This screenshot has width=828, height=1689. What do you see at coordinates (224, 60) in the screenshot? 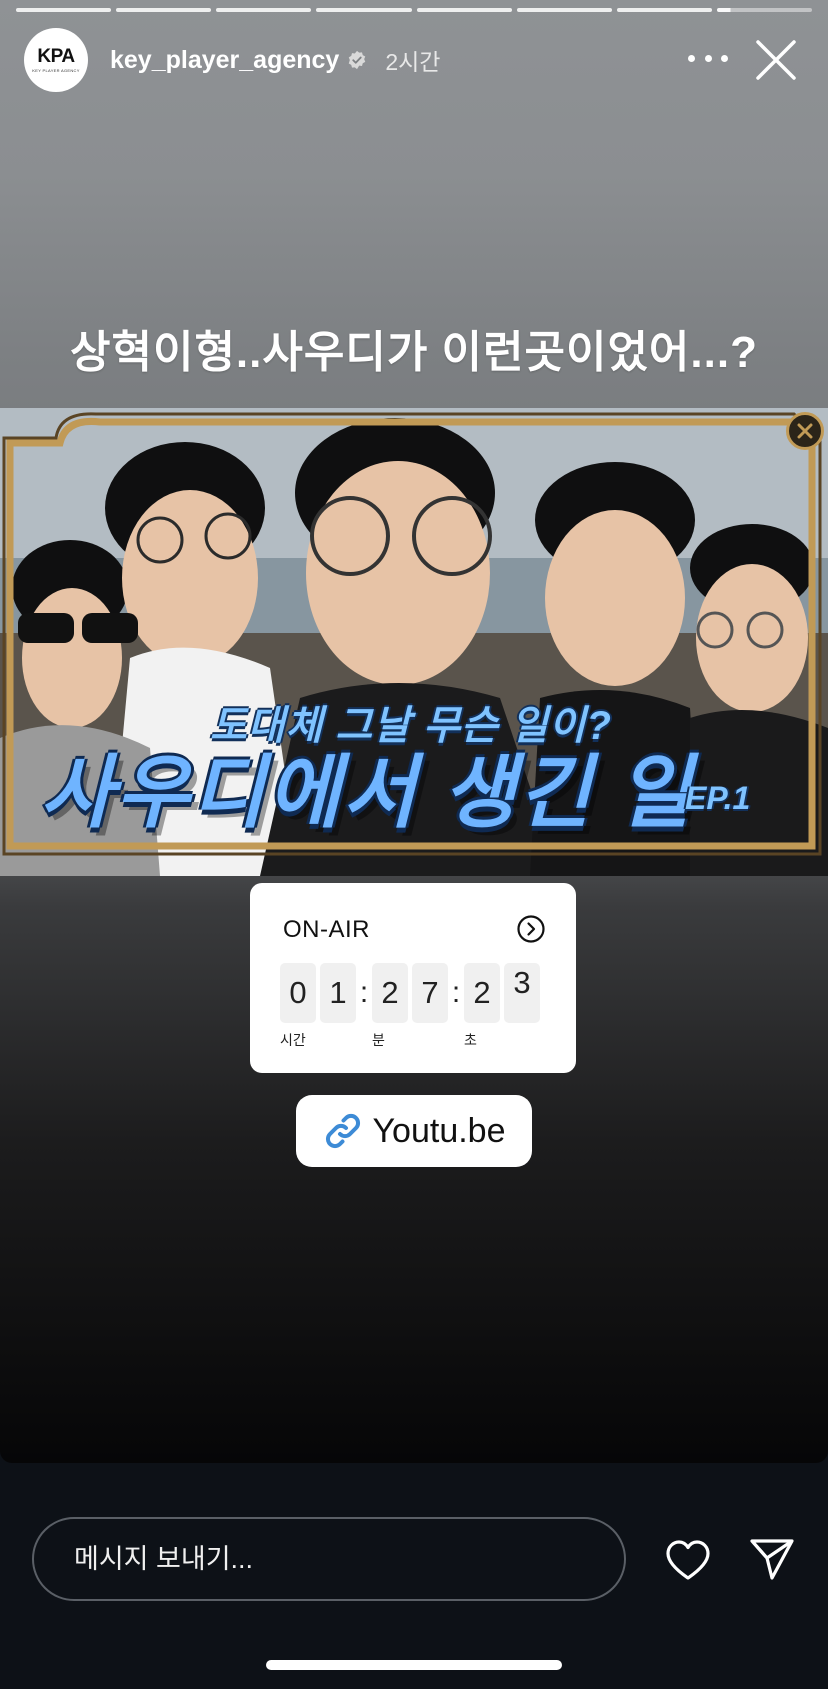
I see `username: key_player_agency` at bounding box center [224, 60].